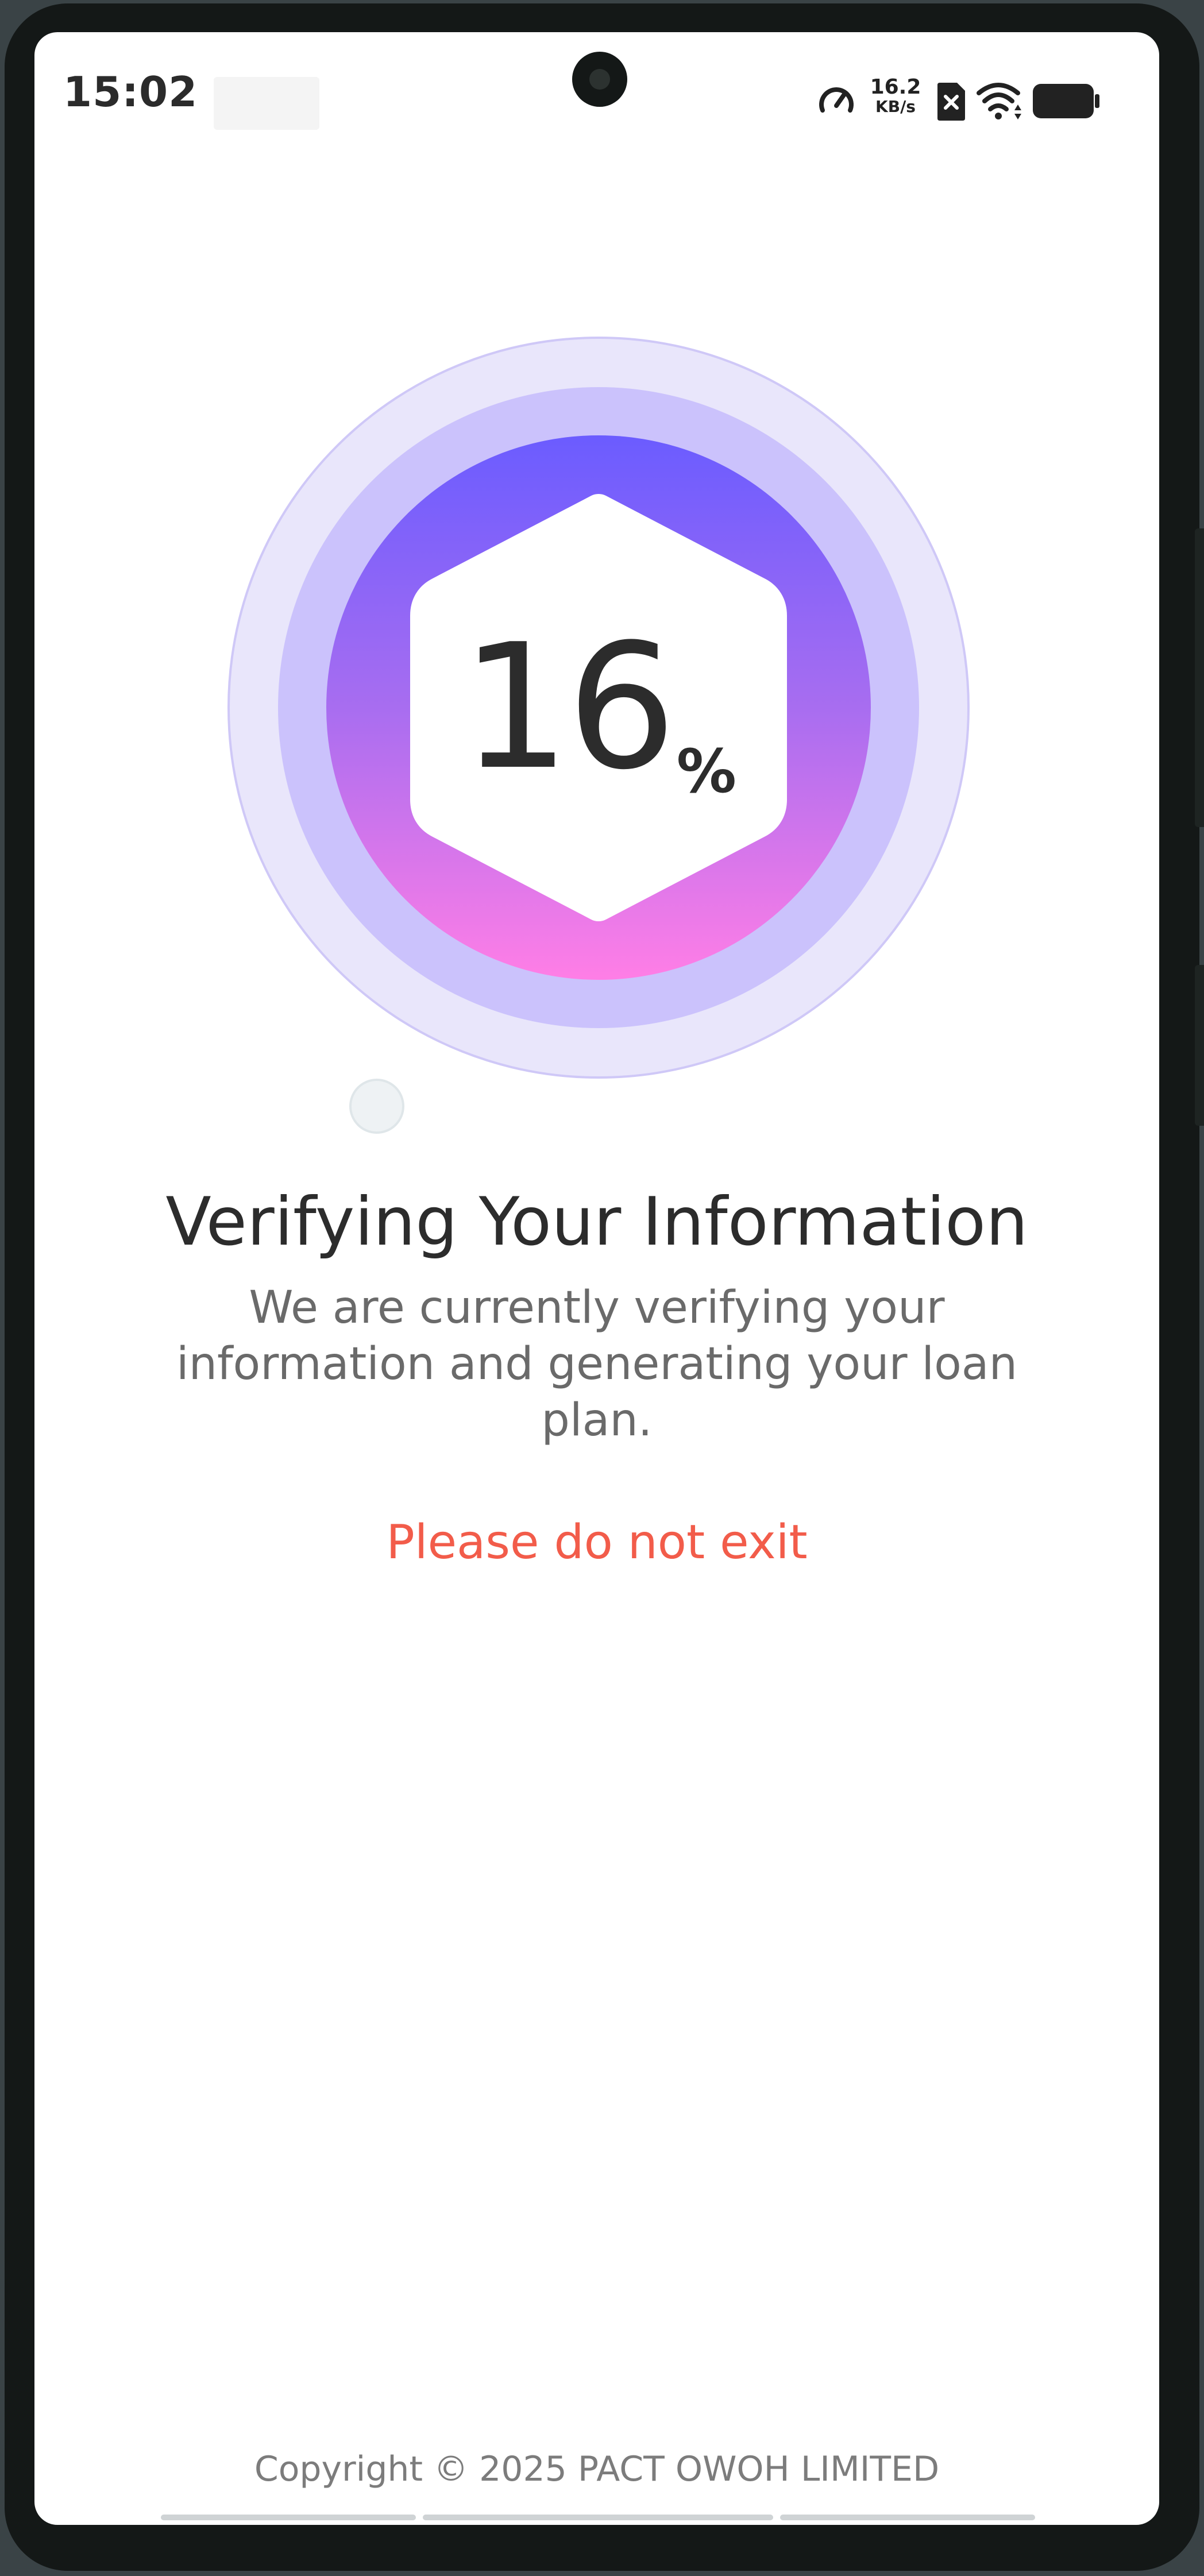 The image size is (1204, 2576). Describe the element at coordinates (1199, 1045) in the screenshot. I see `power-key` at that location.